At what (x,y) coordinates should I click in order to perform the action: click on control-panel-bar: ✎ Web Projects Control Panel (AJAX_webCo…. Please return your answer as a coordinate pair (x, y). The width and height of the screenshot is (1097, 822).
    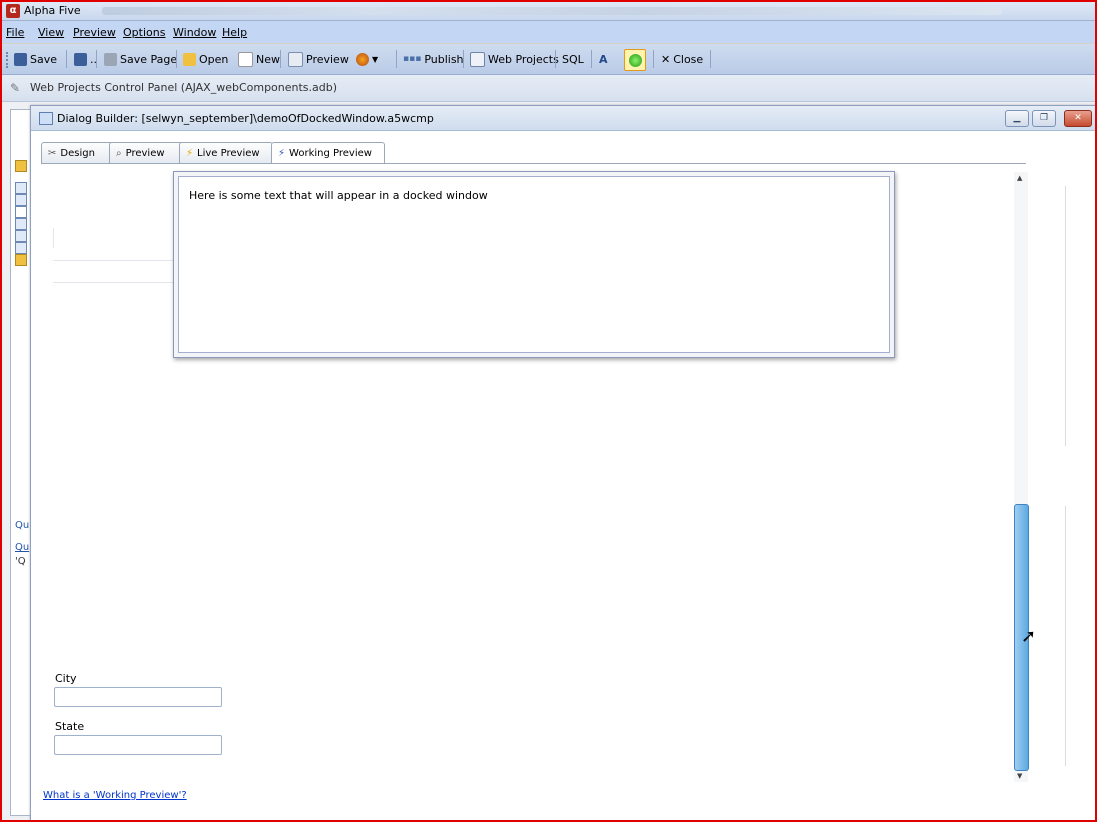
    Looking at the image, I should click on (548, 88).